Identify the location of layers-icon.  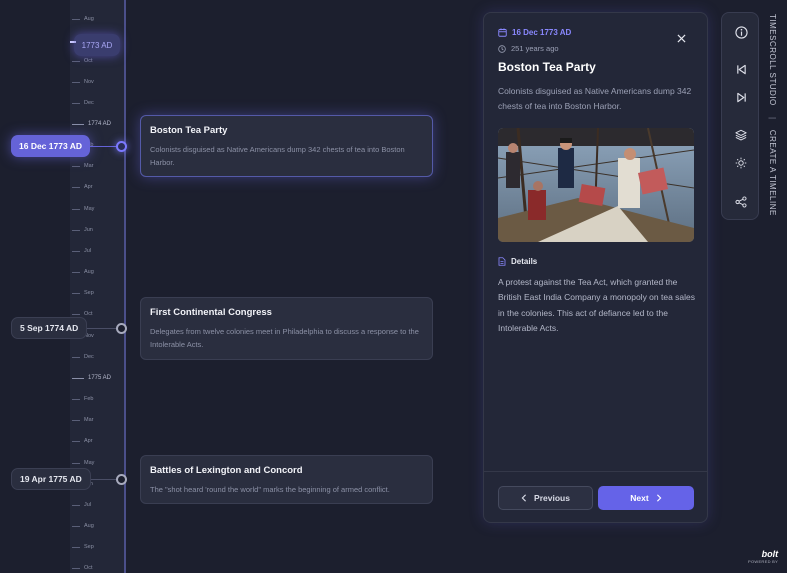
(741, 135).